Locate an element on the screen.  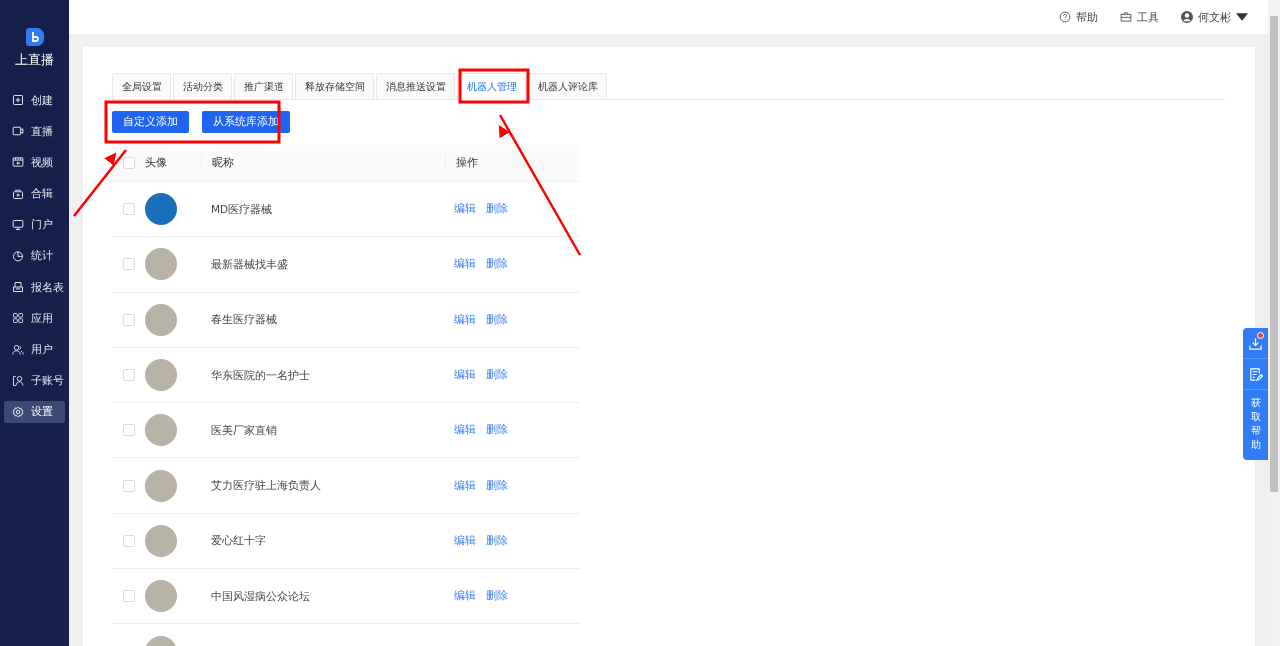
film-icon is located at coordinates (18, 162).